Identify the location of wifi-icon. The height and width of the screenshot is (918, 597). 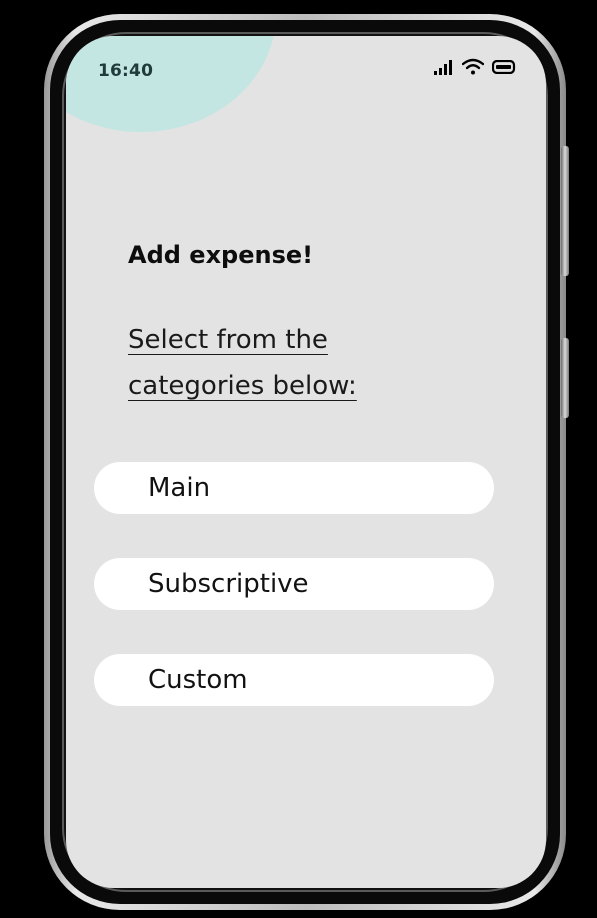
(473, 66).